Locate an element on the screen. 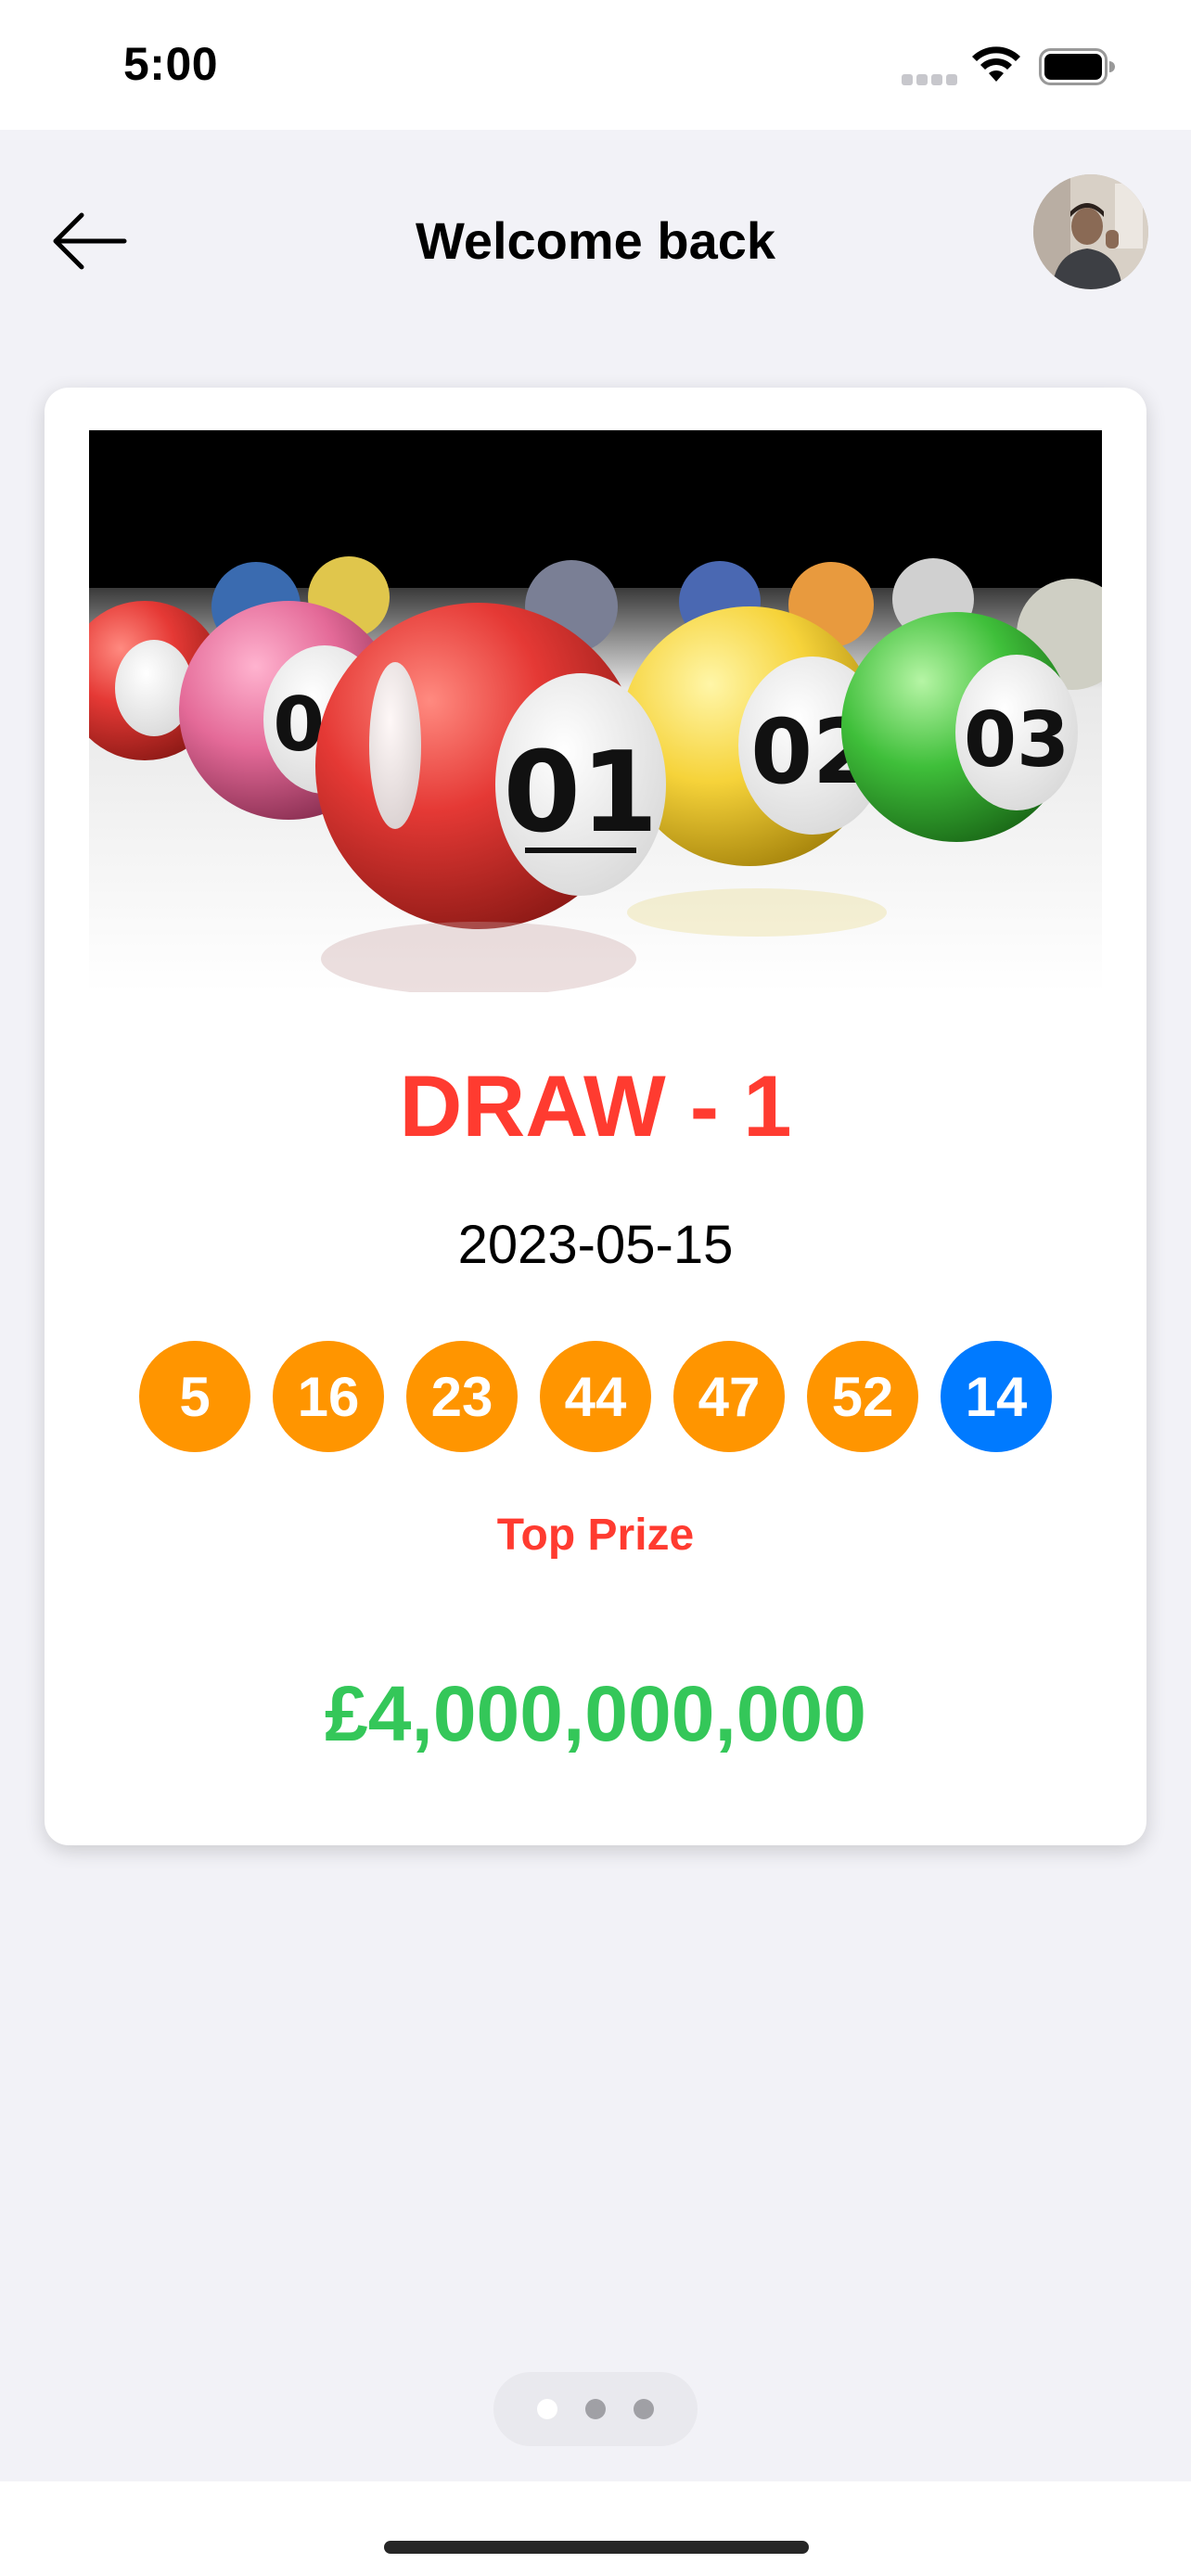  top-nav-bar: Welcome back is located at coordinates (595, 232).